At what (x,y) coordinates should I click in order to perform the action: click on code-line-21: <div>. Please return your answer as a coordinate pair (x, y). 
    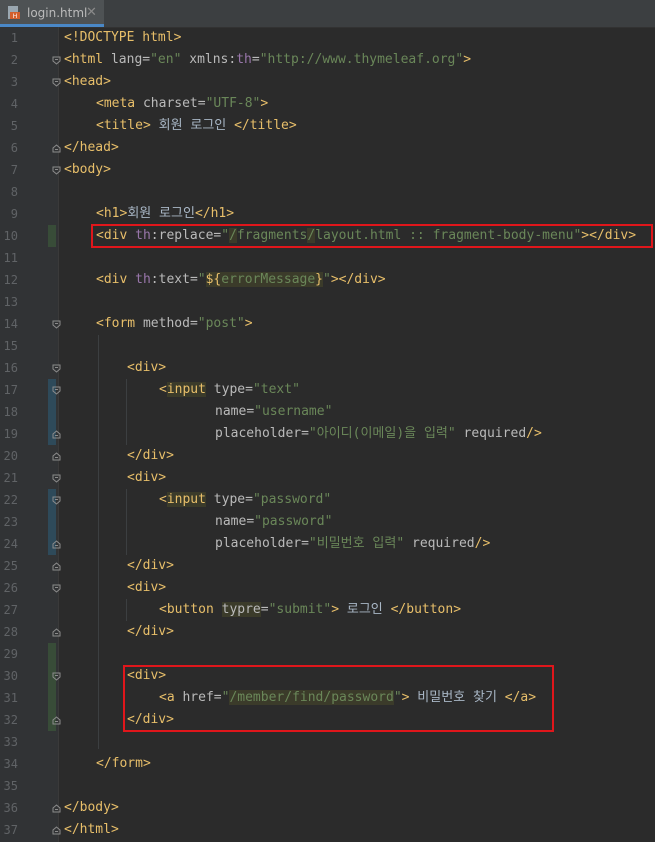
    Looking at the image, I should click on (146, 478).